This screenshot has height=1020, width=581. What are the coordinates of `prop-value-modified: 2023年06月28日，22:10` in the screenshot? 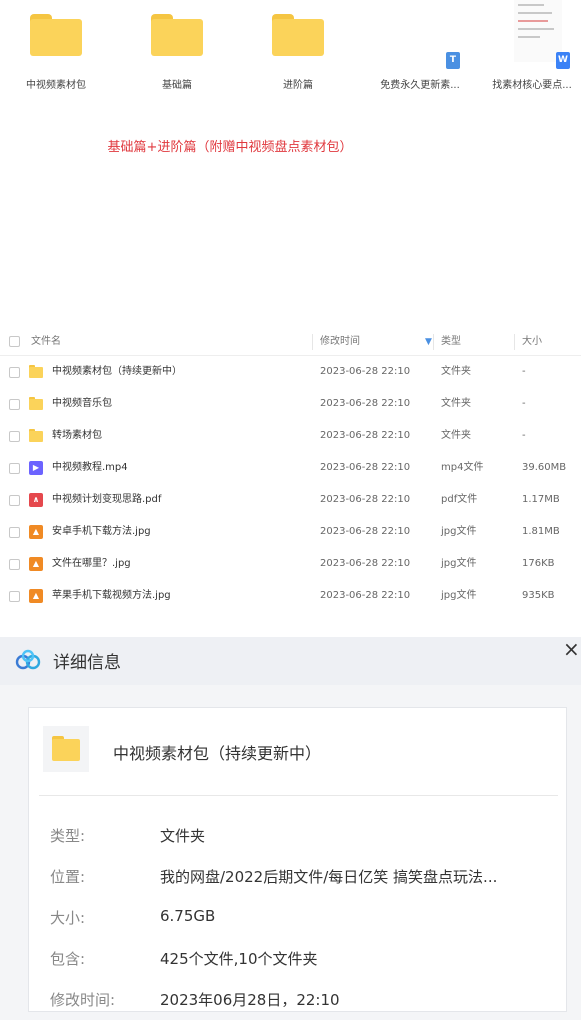 It's located at (250, 1000).